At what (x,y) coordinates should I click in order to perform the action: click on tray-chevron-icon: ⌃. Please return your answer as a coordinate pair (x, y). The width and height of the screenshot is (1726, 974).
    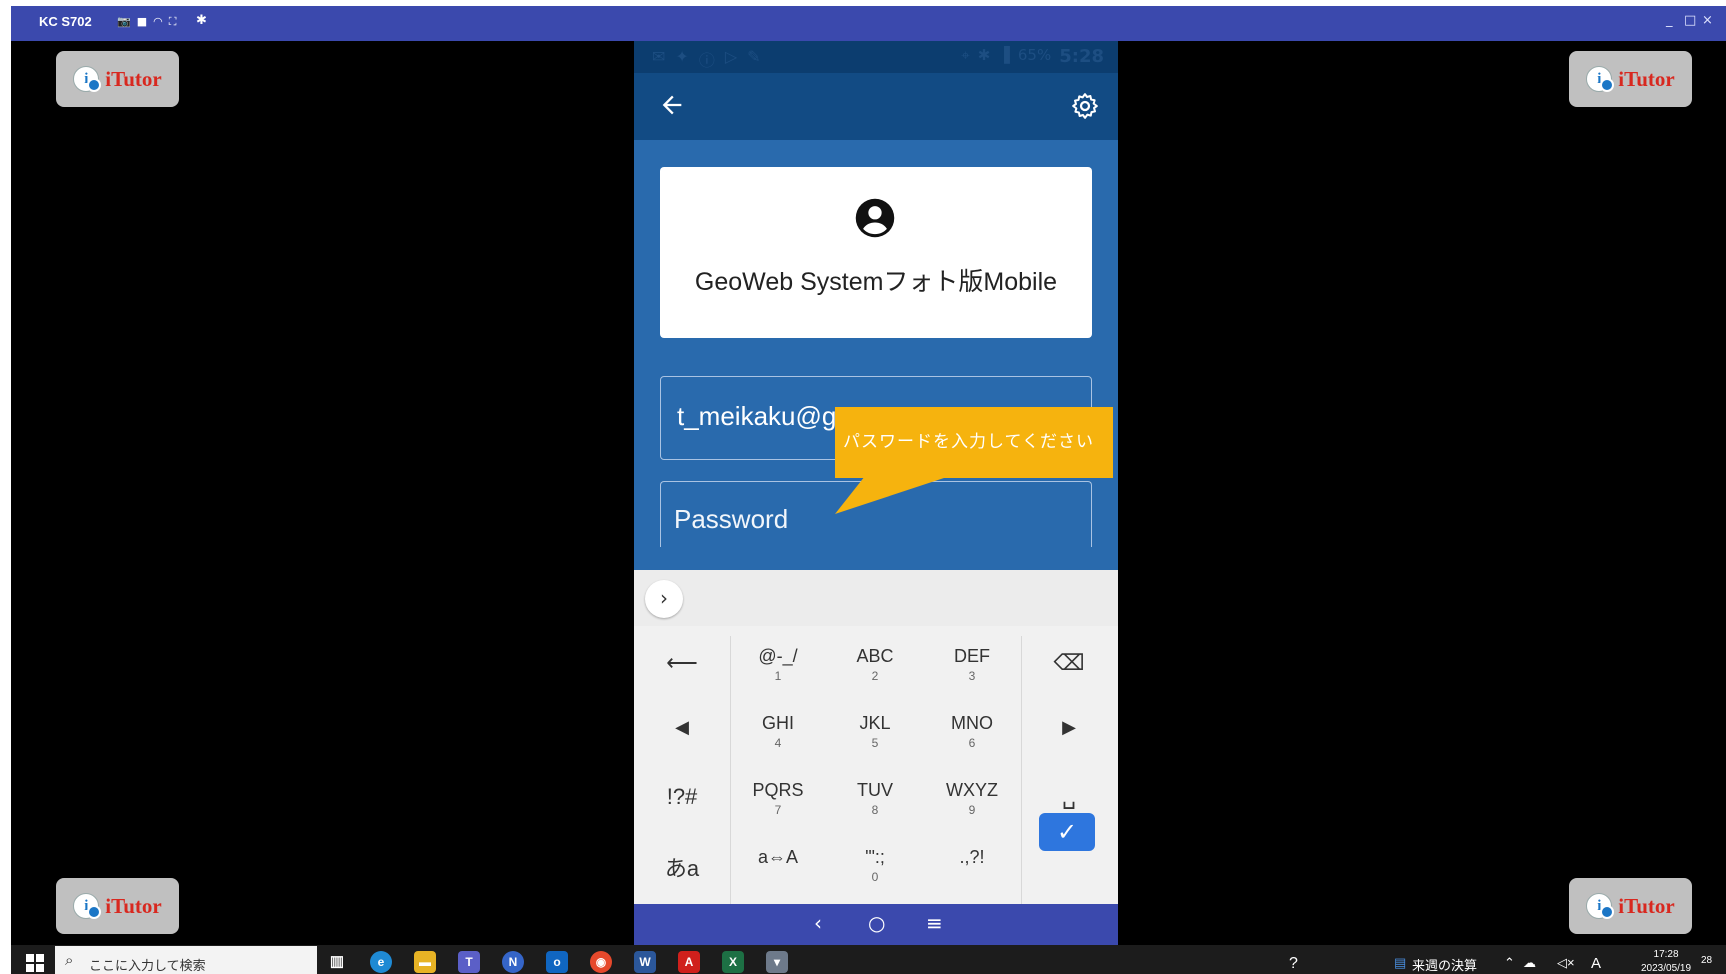
    Looking at the image, I should click on (1509, 963).